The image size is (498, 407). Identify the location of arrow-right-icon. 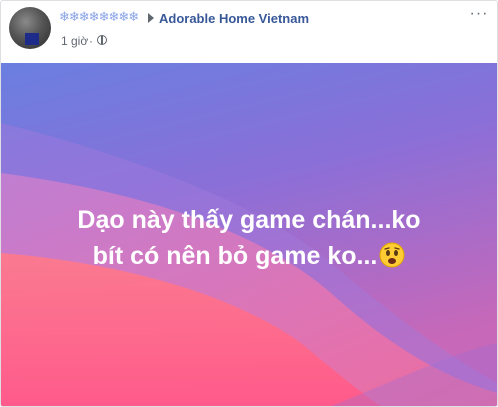
(151, 18).